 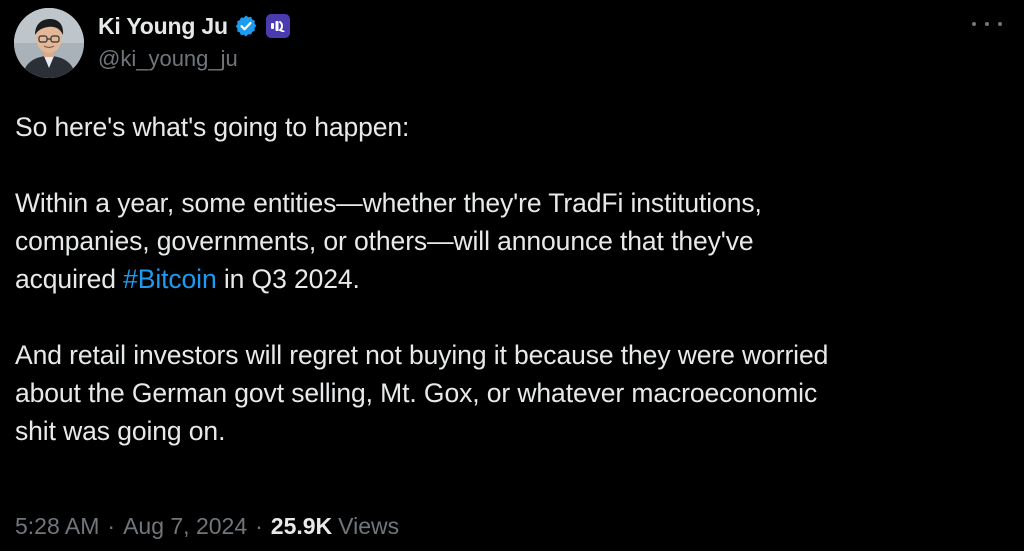 I want to click on profile-avatar-icon, so click(x=49, y=43).